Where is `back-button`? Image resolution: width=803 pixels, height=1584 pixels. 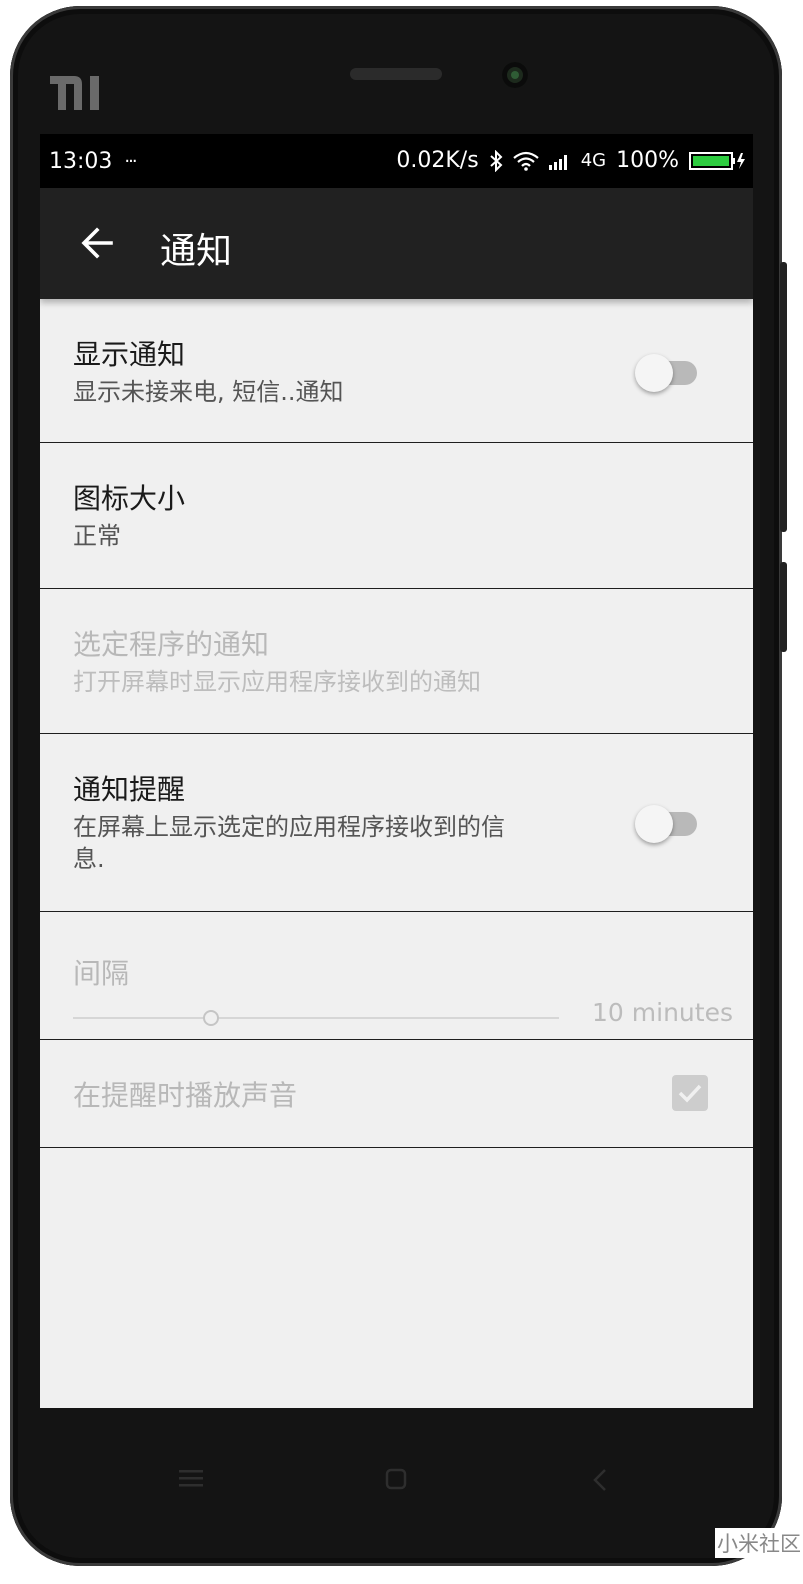
back-button is located at coordinates (97, 243).